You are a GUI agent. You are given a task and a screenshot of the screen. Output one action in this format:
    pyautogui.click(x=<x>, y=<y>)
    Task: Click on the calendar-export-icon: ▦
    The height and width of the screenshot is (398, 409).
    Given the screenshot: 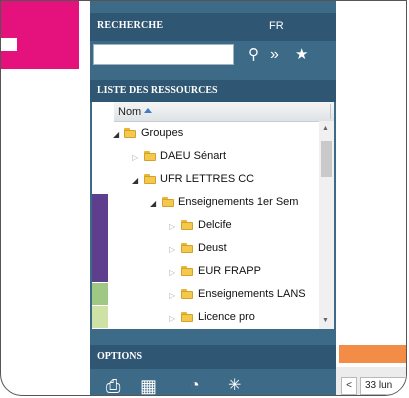 What is the action you would take?
    pyautogui.click(x=148, y=385)
    